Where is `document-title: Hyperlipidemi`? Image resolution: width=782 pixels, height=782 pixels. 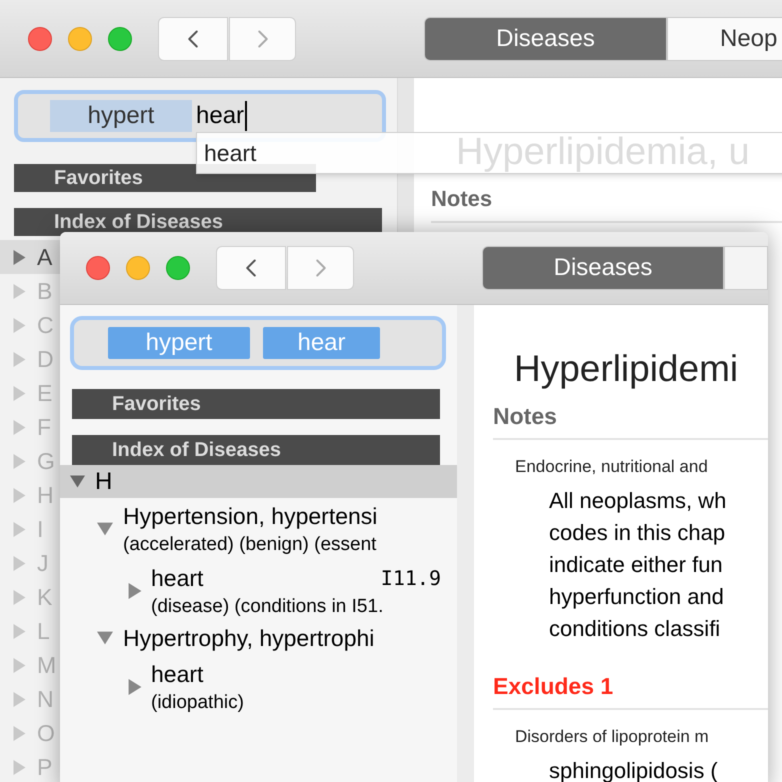 document-title: Hyperlipidemi is located at coordinates (627, 369).